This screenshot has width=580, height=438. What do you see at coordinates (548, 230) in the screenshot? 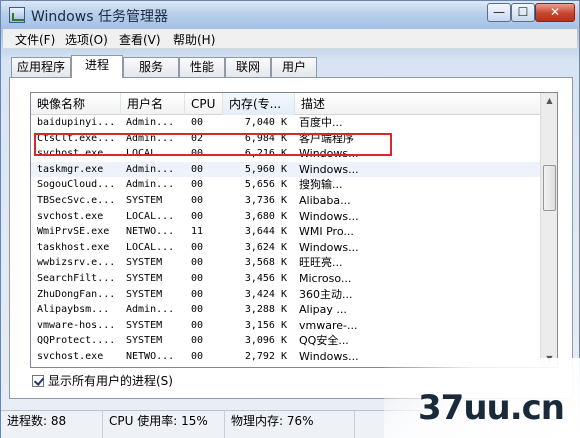
I see `vertical-scrollbar: ▲ ▼` at bounding box center [548, 230].